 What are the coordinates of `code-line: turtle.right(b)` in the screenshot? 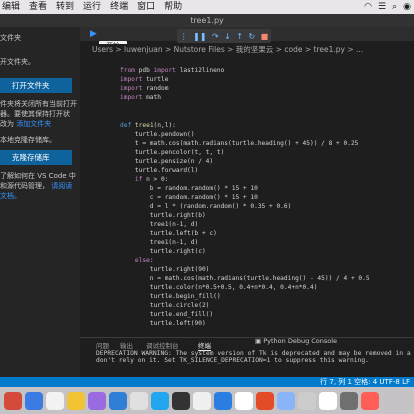 It's located at (163, 215).